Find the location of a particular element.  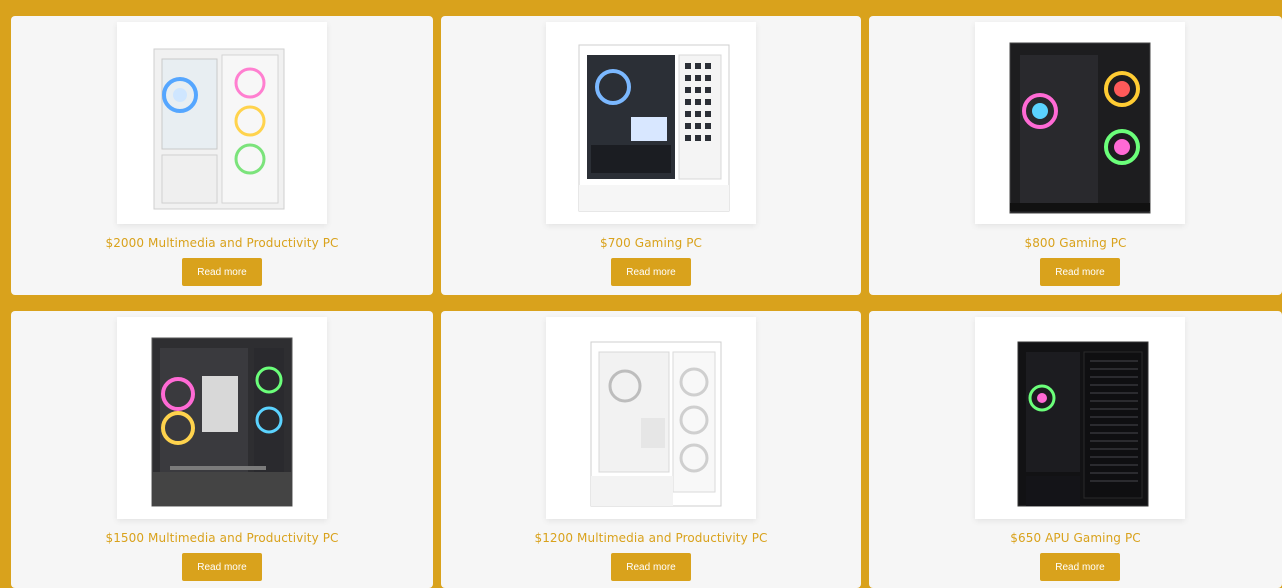

pc-case-white-mesh-image-graphic is located at coordinates (219, 129).